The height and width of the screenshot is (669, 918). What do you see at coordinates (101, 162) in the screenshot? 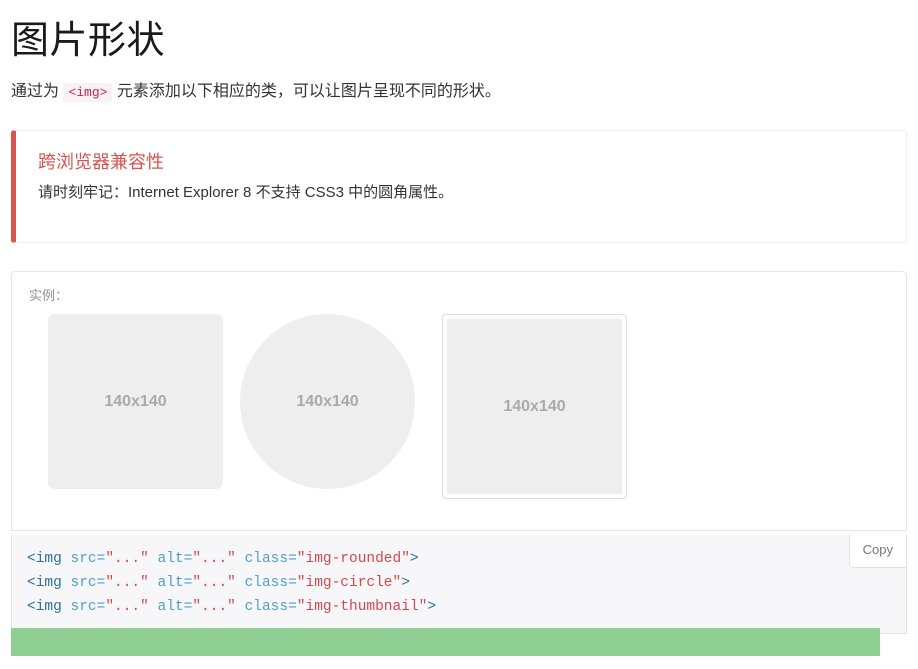
I see `callout-title: 跨浏览器兼容性` at bounding box center [101, 162].